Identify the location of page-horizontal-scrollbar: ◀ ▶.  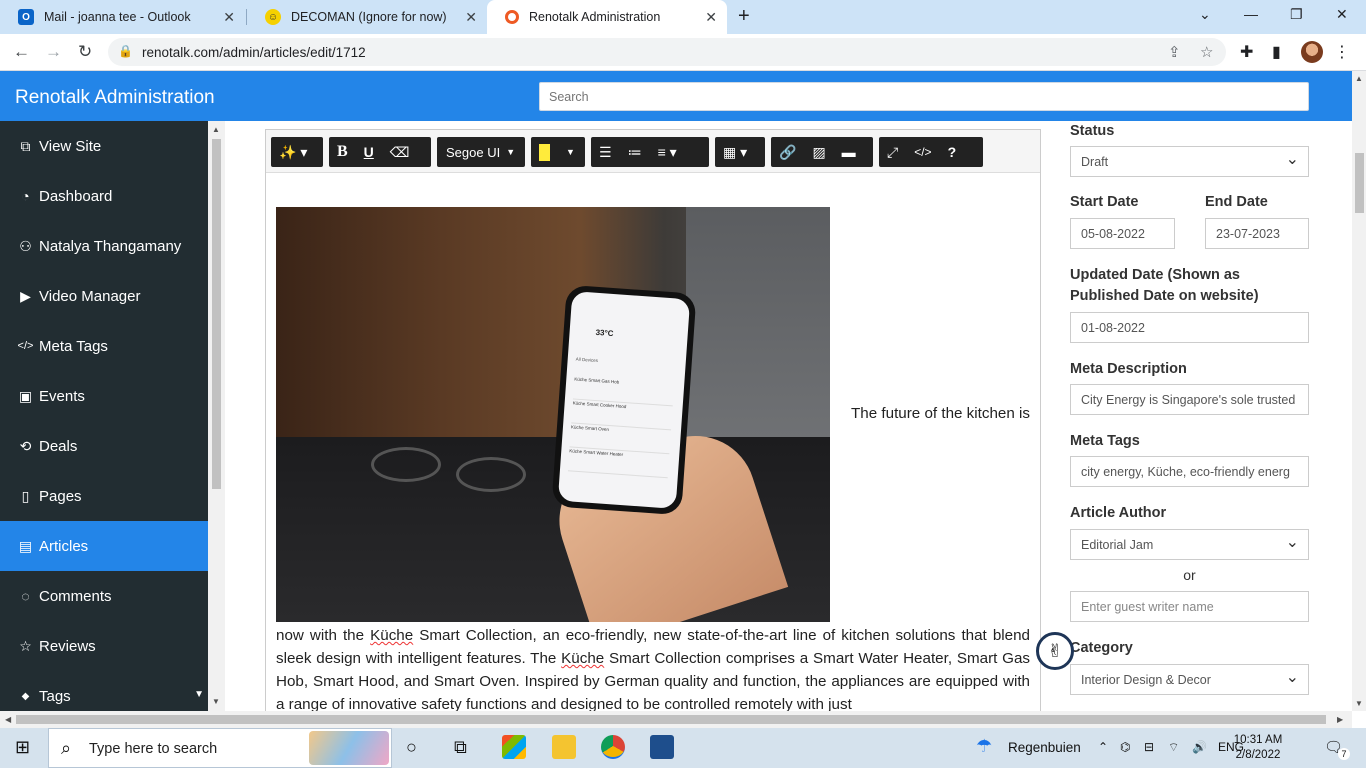
(676, 719).